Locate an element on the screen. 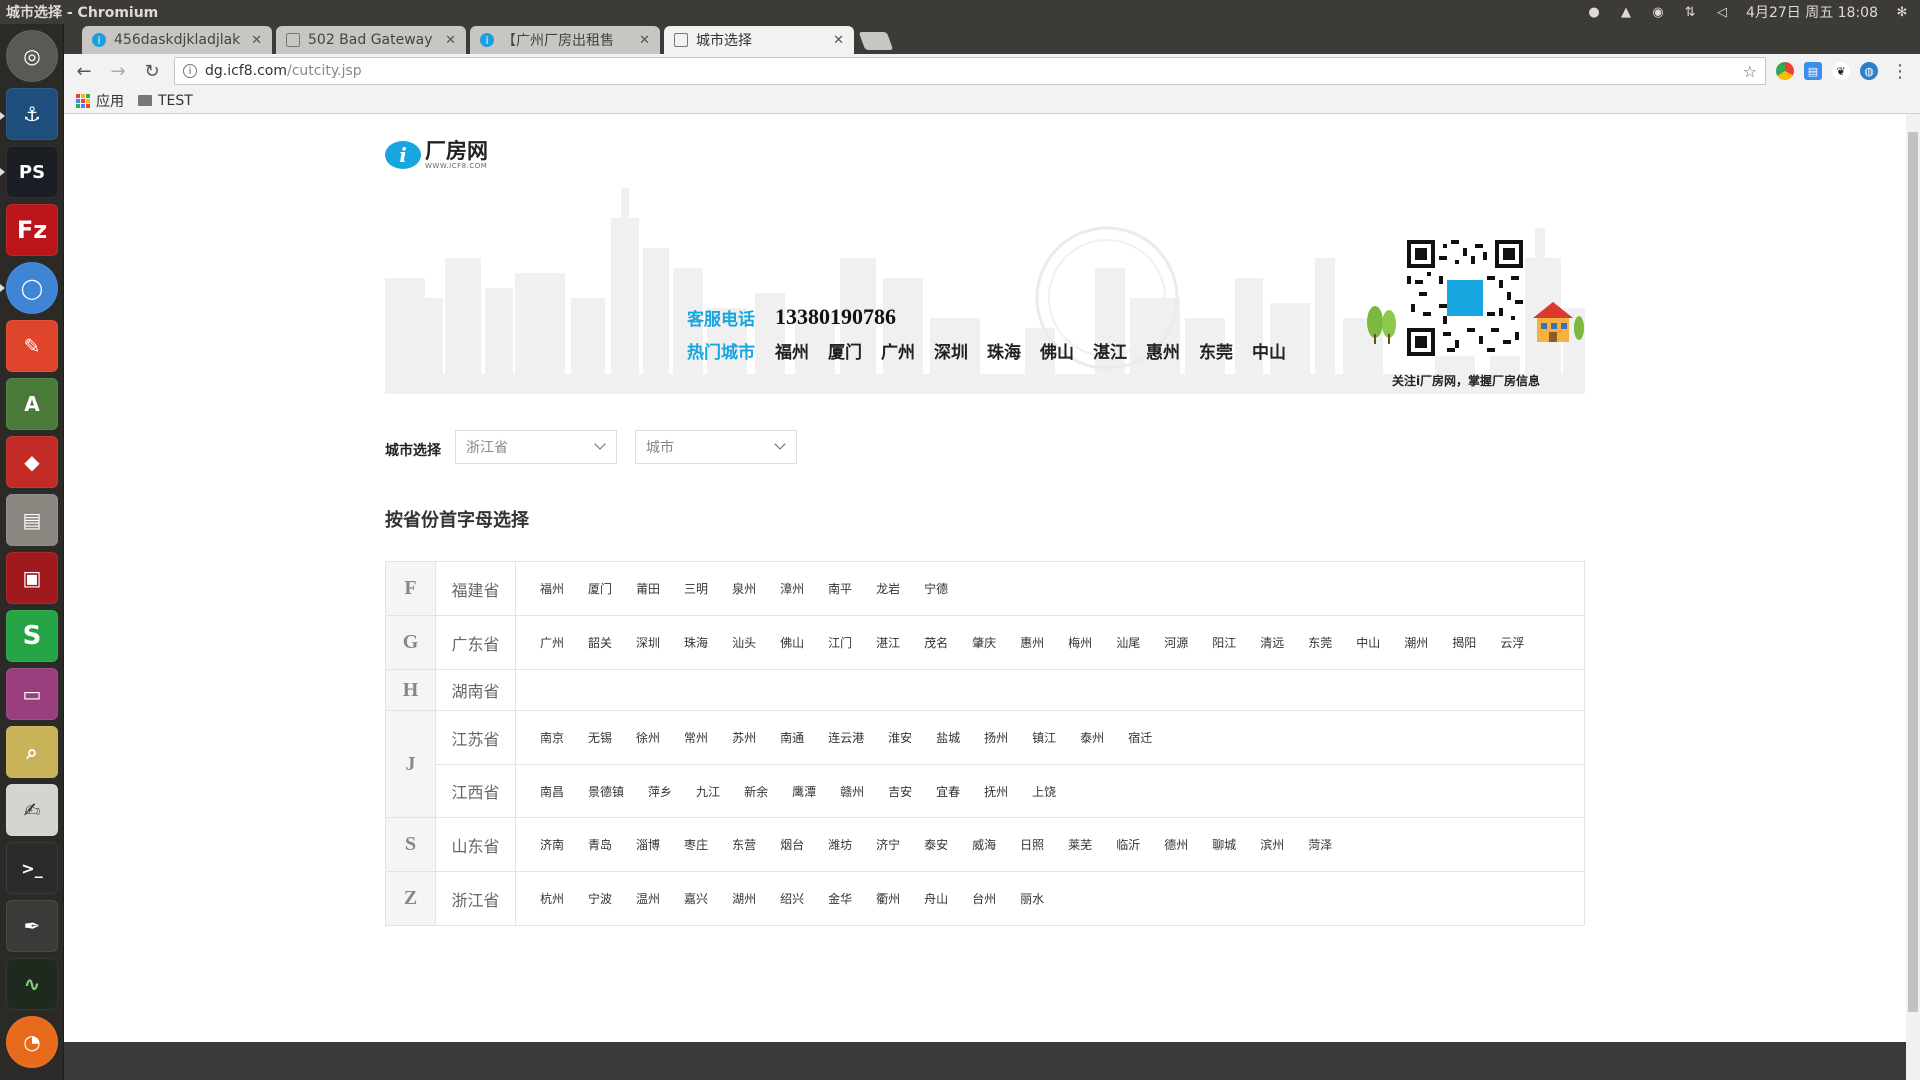 This screenshot has height=1080, width=1920. qr-code-image is located at coordinates (1465, 298).